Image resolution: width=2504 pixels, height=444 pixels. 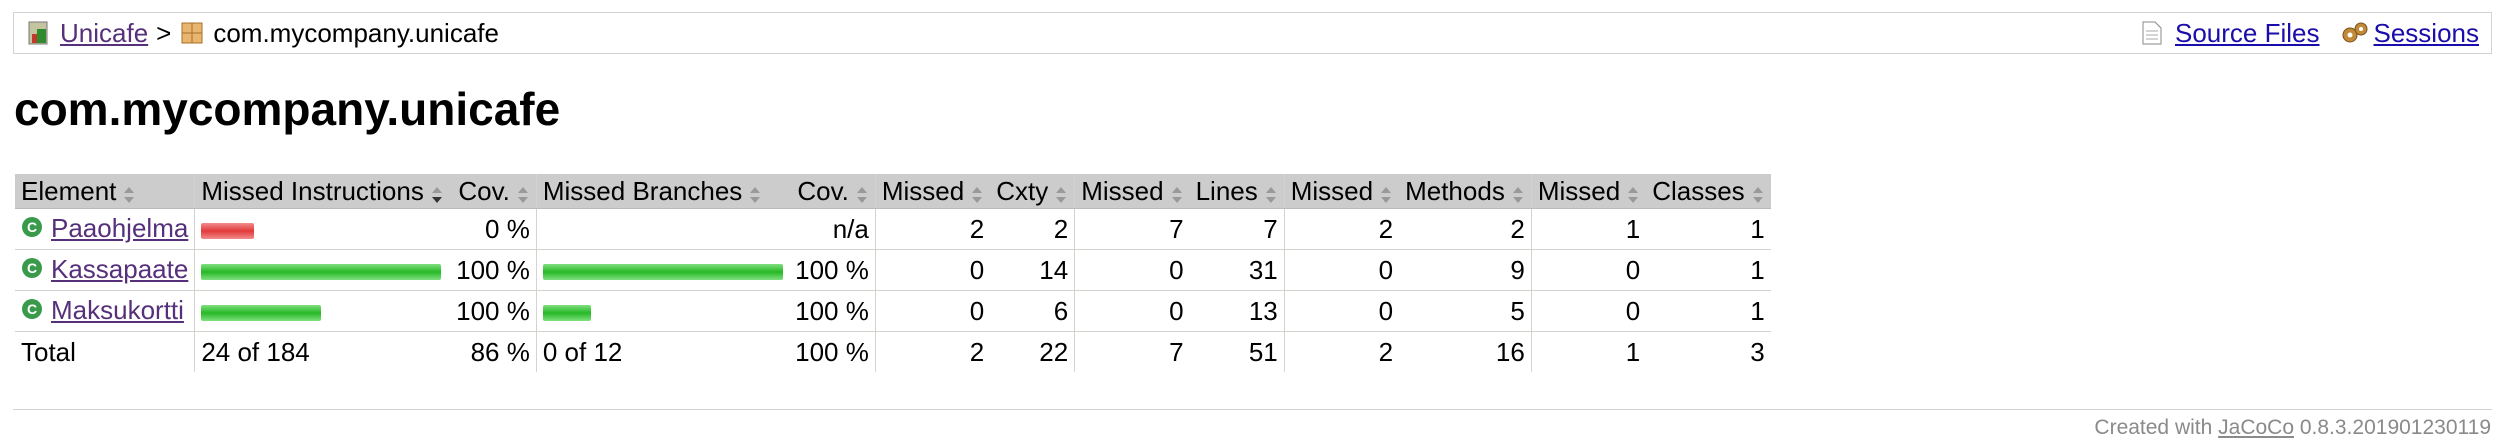 What do you see at coordinates (493, 191) in the screenshot?
I see `header-instructions-cov: Cov.` at bounding box center [493, 191].